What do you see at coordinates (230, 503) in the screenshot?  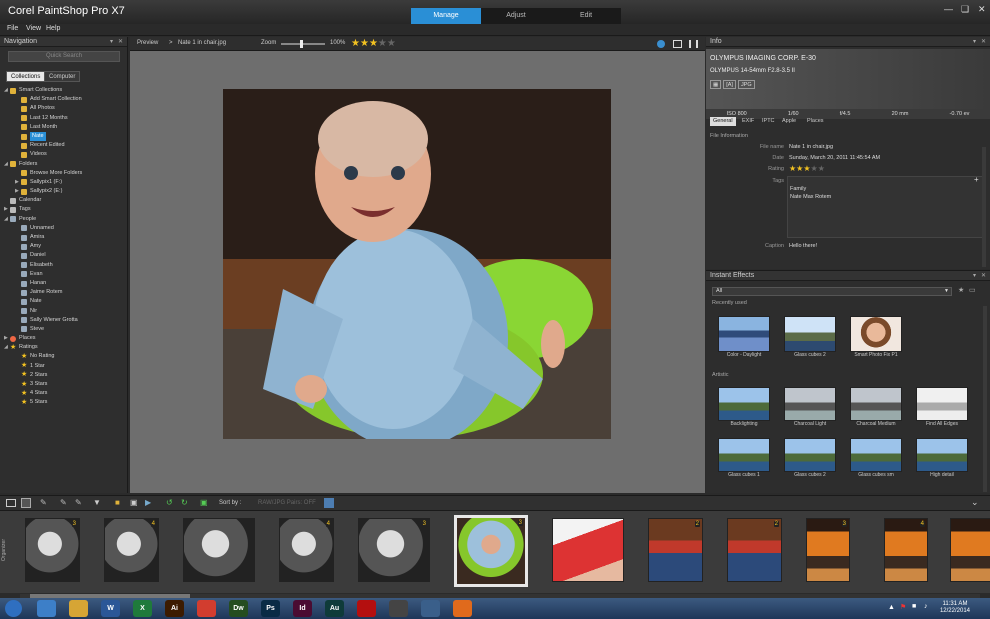 I see `sort-by-label: Sort by :` at bounding box center [230, 503].